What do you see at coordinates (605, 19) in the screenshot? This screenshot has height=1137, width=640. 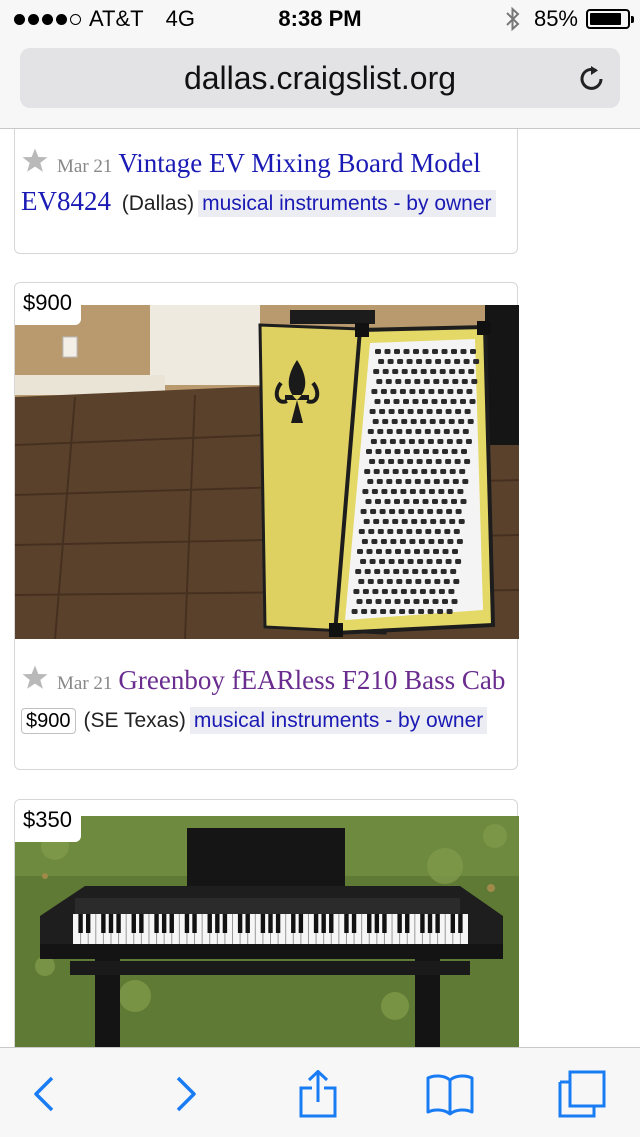 I see `battery-fill` at bounding box center [605, 19].